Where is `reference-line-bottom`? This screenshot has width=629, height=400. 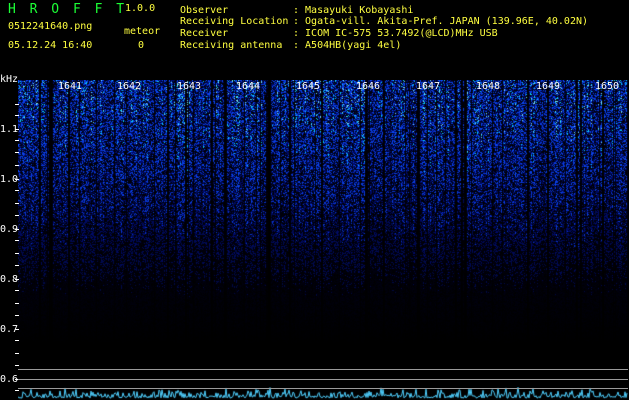
reference-line-bottom is located at coordinates (323, 388).